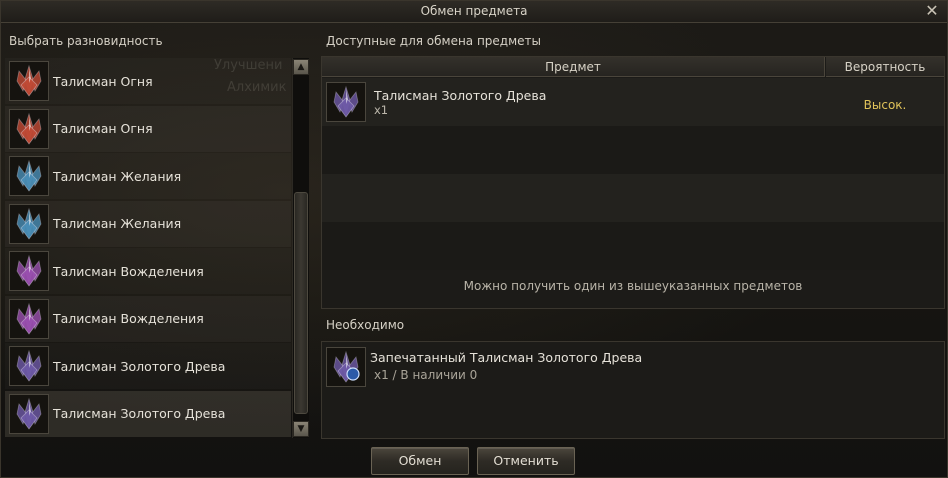 This screenshot has width=948, height=478. I want to click on scroll-down-button: ▼, so click(301, 429).